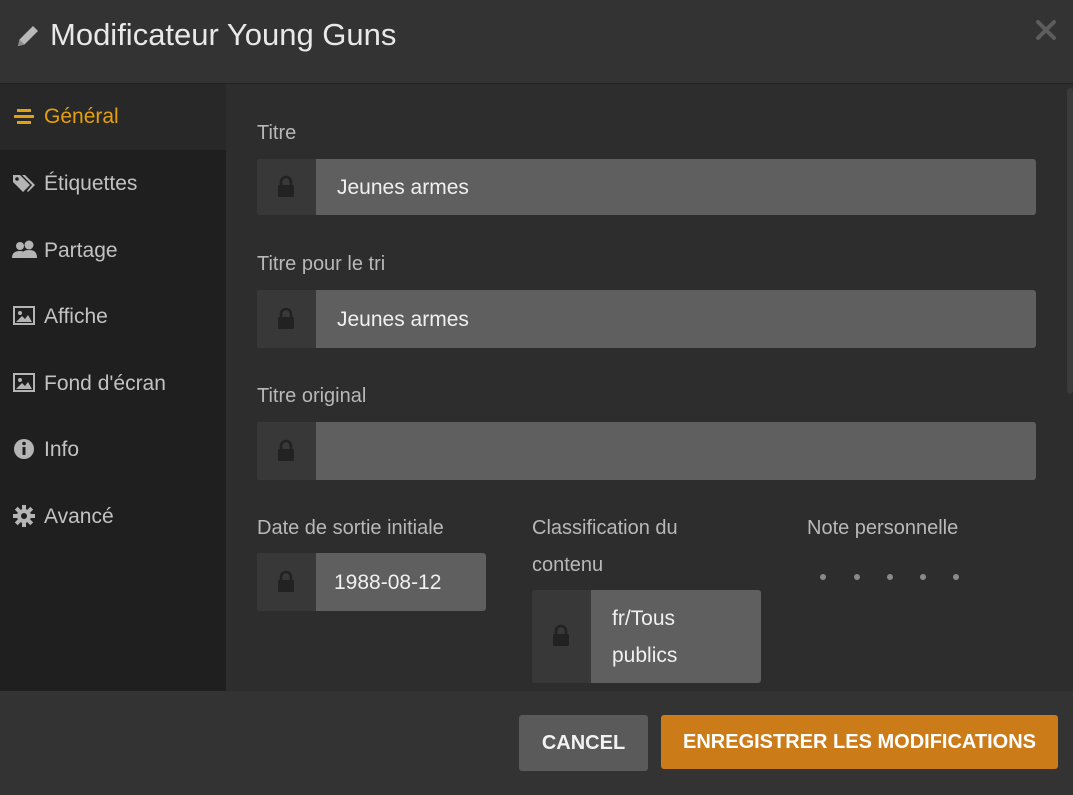 This screenshot has width=1073, height=795. What do you see at coordinates (113, 450) in the screenshot?
I see `sidebar-item-info: Info` at bounding box center [113, 450].